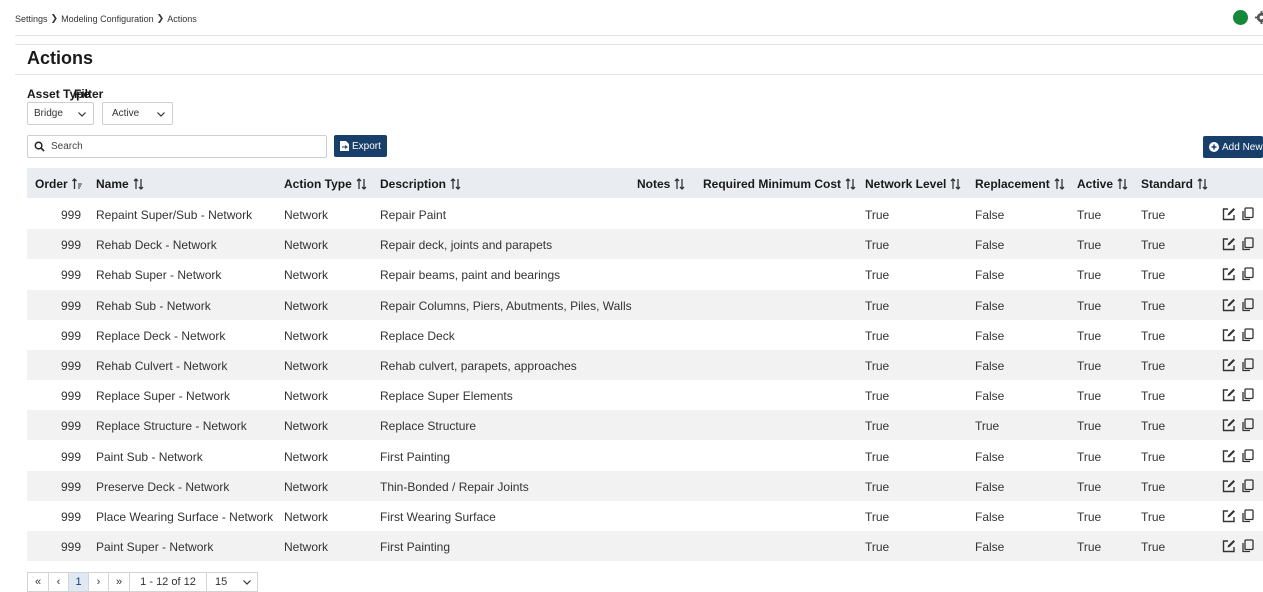 This screenshot has height=592, width=1263. I want to click on search-input, so click(176, 146).